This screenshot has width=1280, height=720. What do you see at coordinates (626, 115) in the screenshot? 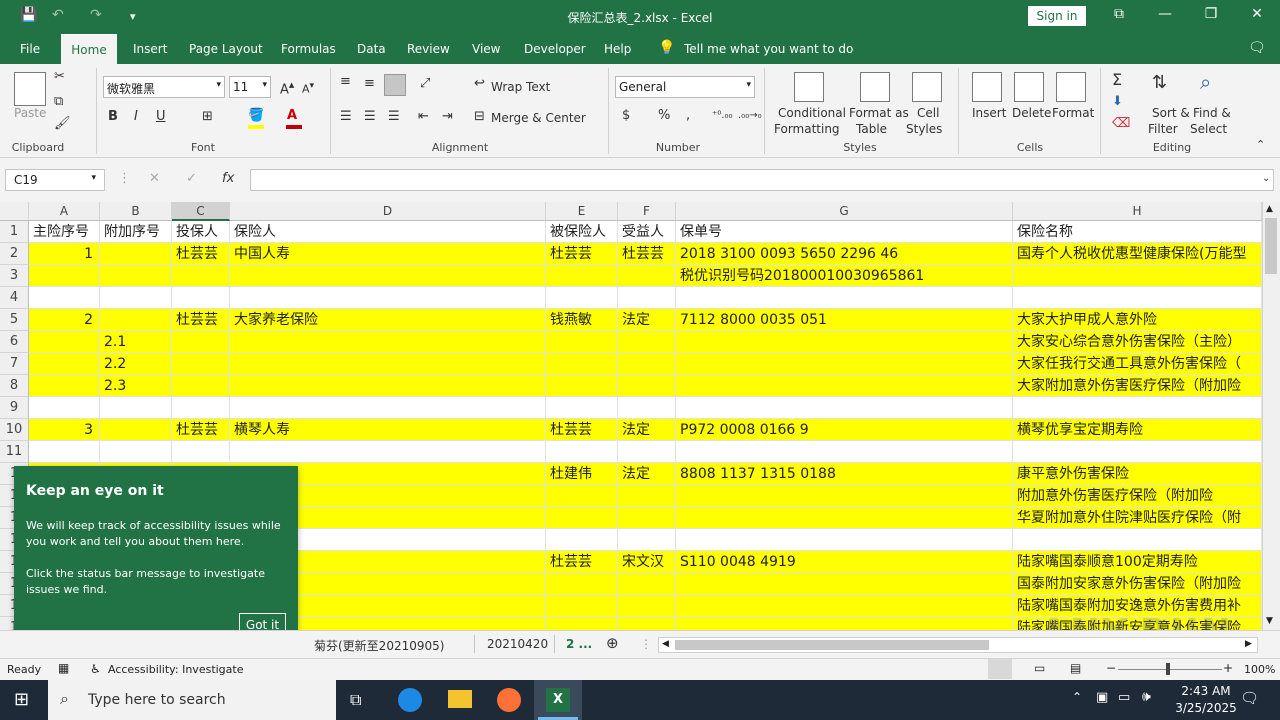
I see `currency-icon: $` at bounding box center [626, 115].